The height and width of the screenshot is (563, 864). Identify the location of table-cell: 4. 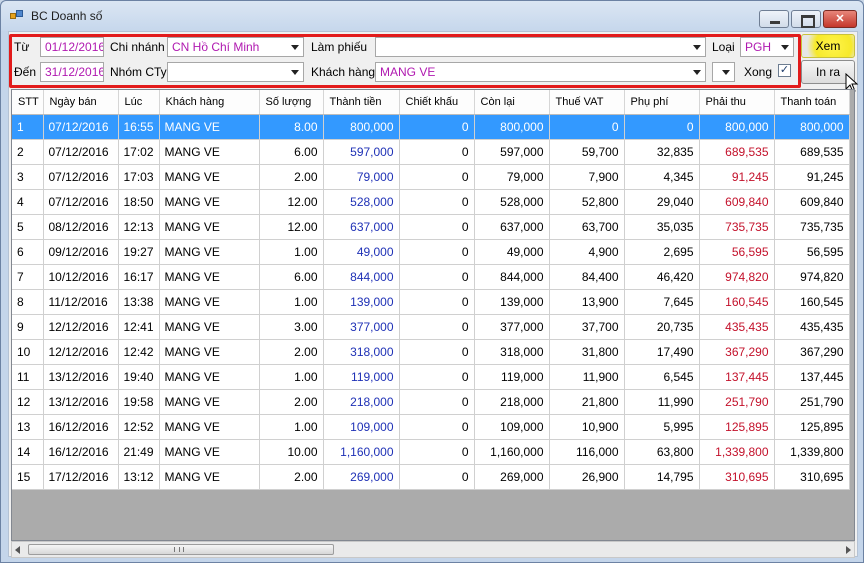
(28, 202).